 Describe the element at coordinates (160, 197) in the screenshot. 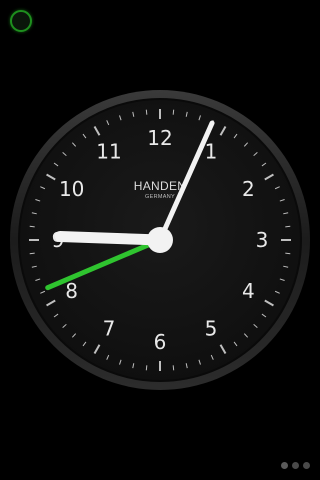

I see `brand-sublabel: GERMANY` at that location.